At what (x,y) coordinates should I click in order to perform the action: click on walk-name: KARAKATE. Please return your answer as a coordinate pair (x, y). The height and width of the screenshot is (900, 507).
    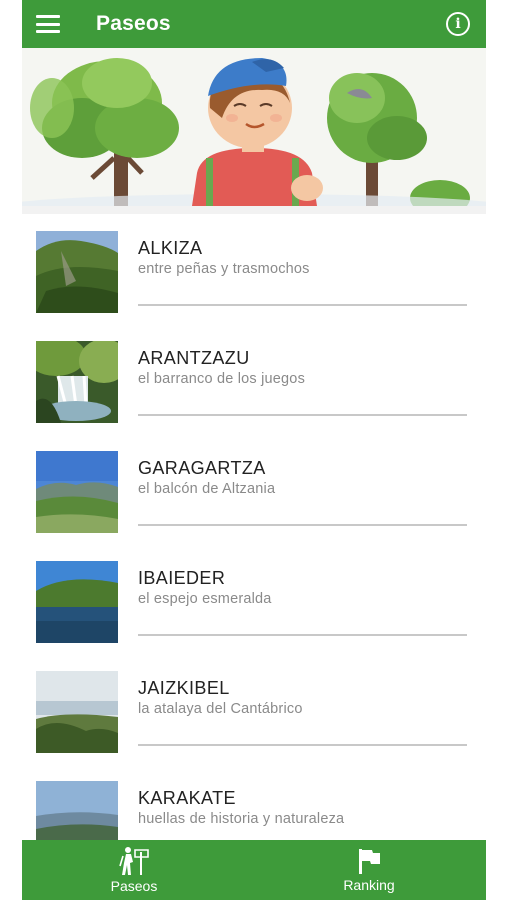
    Looking at the image, I should click on (187, 798).